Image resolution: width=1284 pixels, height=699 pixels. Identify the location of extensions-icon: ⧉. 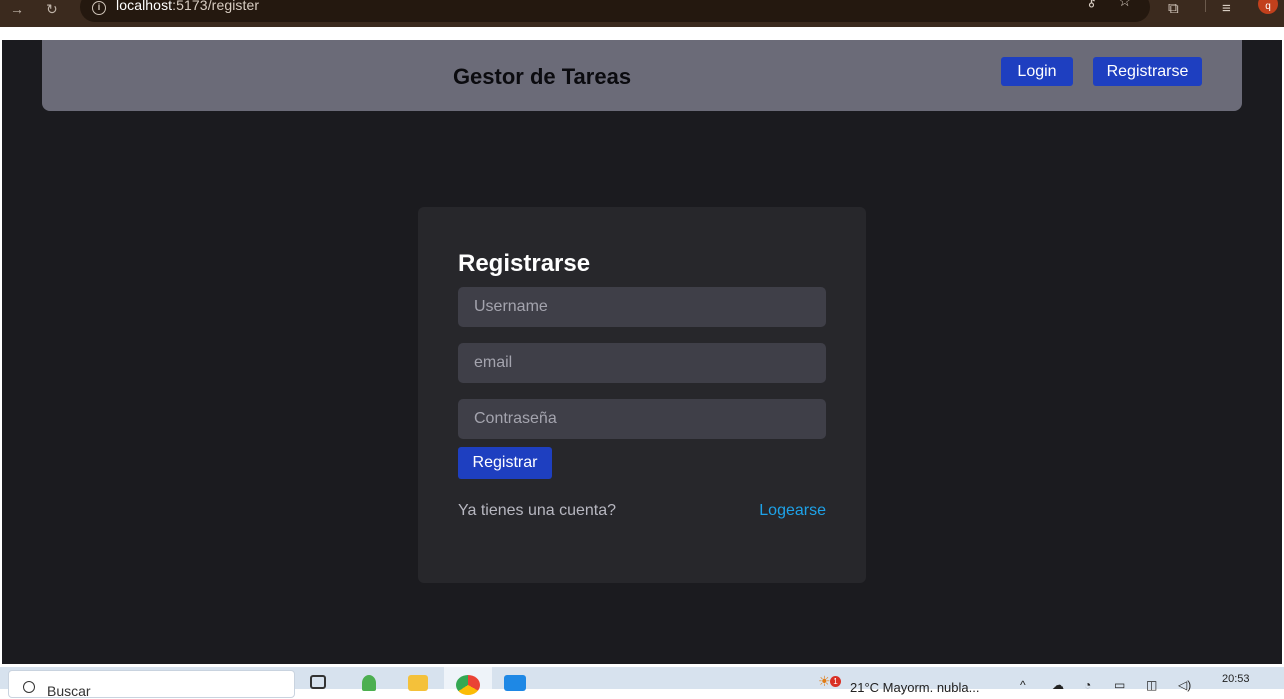
(1173, 8).